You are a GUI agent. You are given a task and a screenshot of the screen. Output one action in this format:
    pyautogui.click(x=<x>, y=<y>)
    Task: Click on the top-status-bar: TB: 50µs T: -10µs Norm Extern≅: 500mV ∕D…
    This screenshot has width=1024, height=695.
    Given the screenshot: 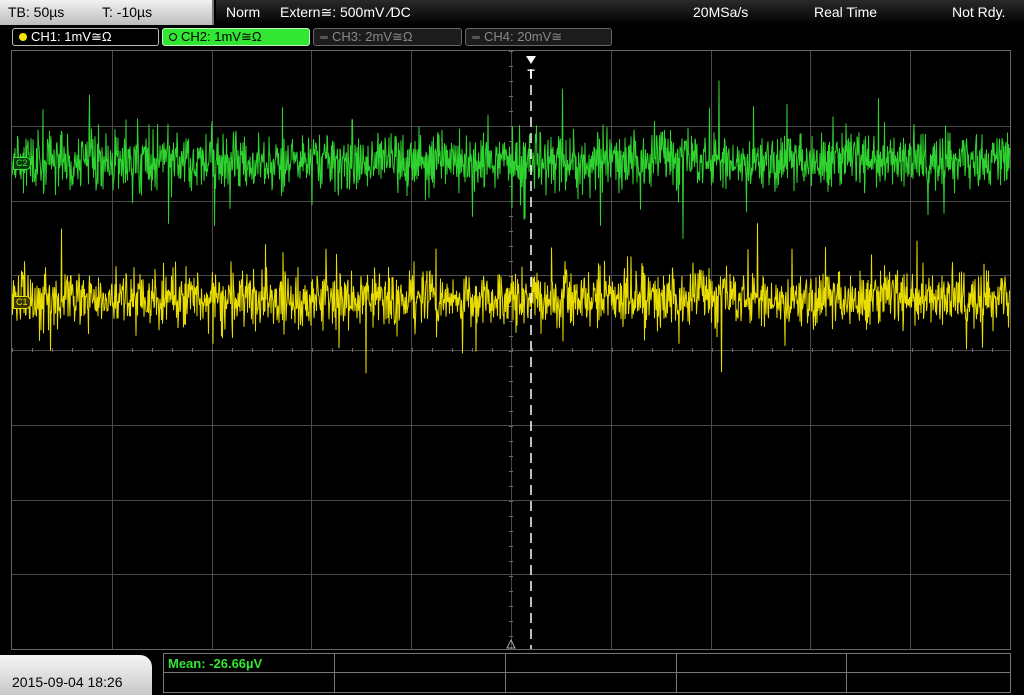 What is the action you would take?
    pyautogui.click(x=512, y=12)
    